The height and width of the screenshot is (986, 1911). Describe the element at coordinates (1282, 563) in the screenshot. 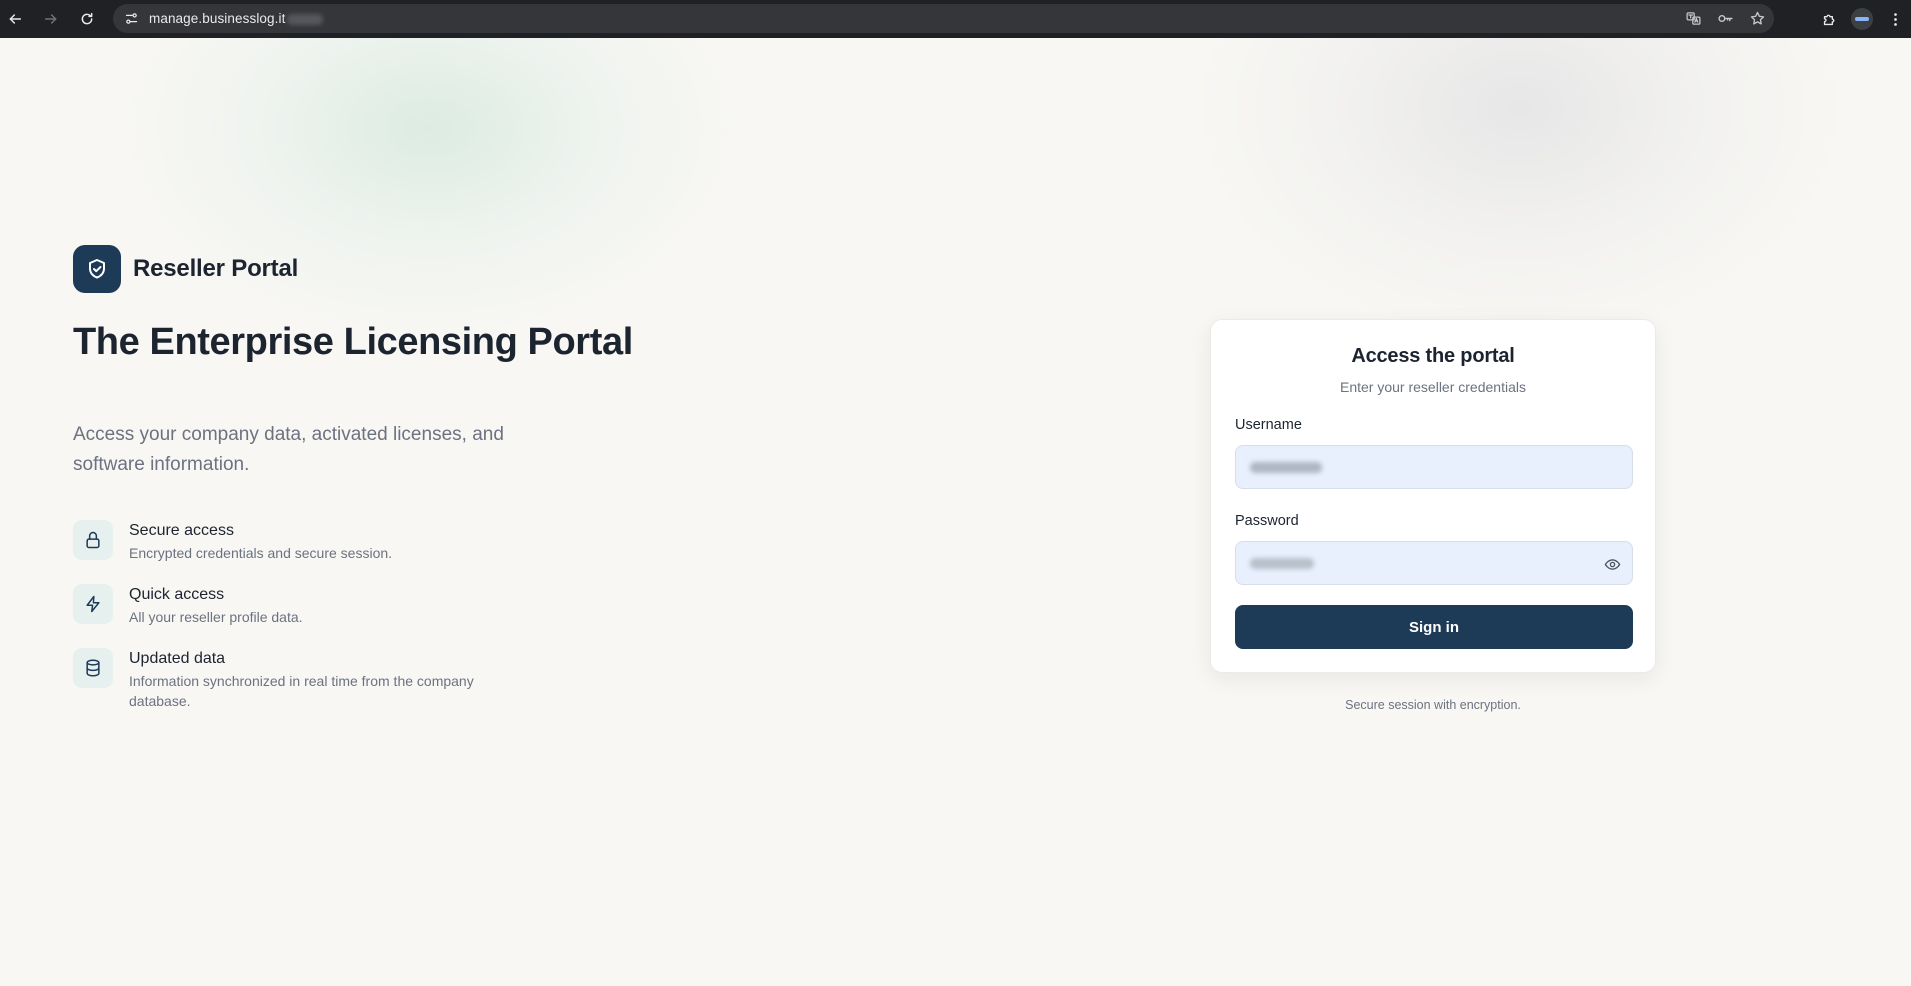

I see `password-value-redacted` at that location.